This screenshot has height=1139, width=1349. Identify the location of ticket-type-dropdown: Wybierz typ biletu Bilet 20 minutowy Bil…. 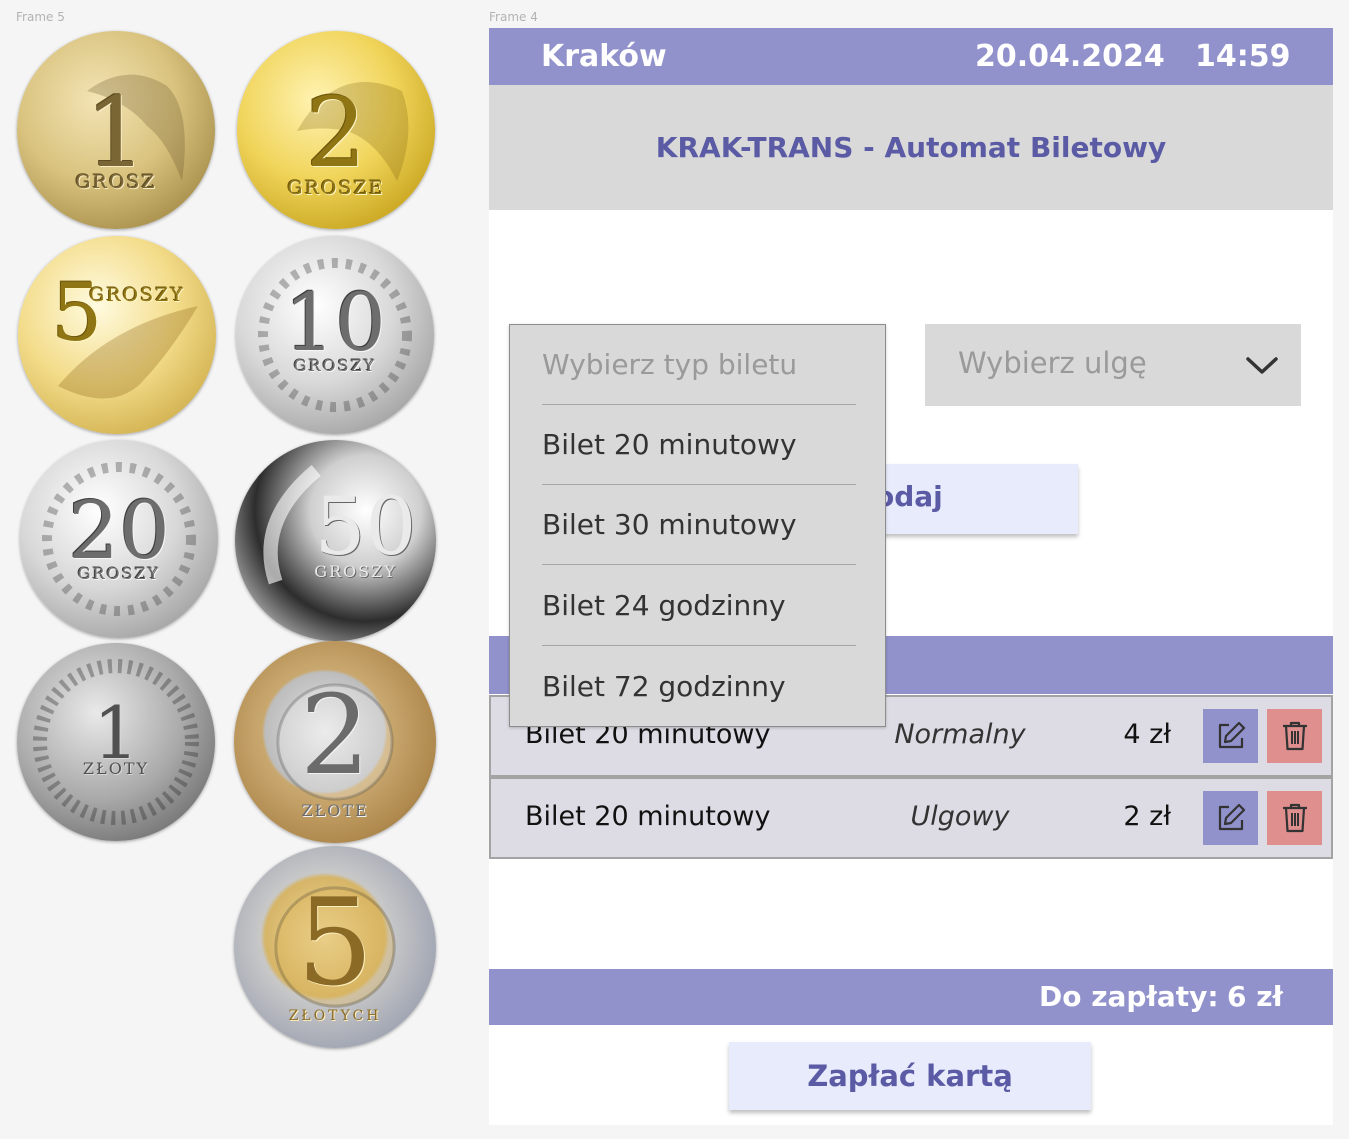
(697, 525).